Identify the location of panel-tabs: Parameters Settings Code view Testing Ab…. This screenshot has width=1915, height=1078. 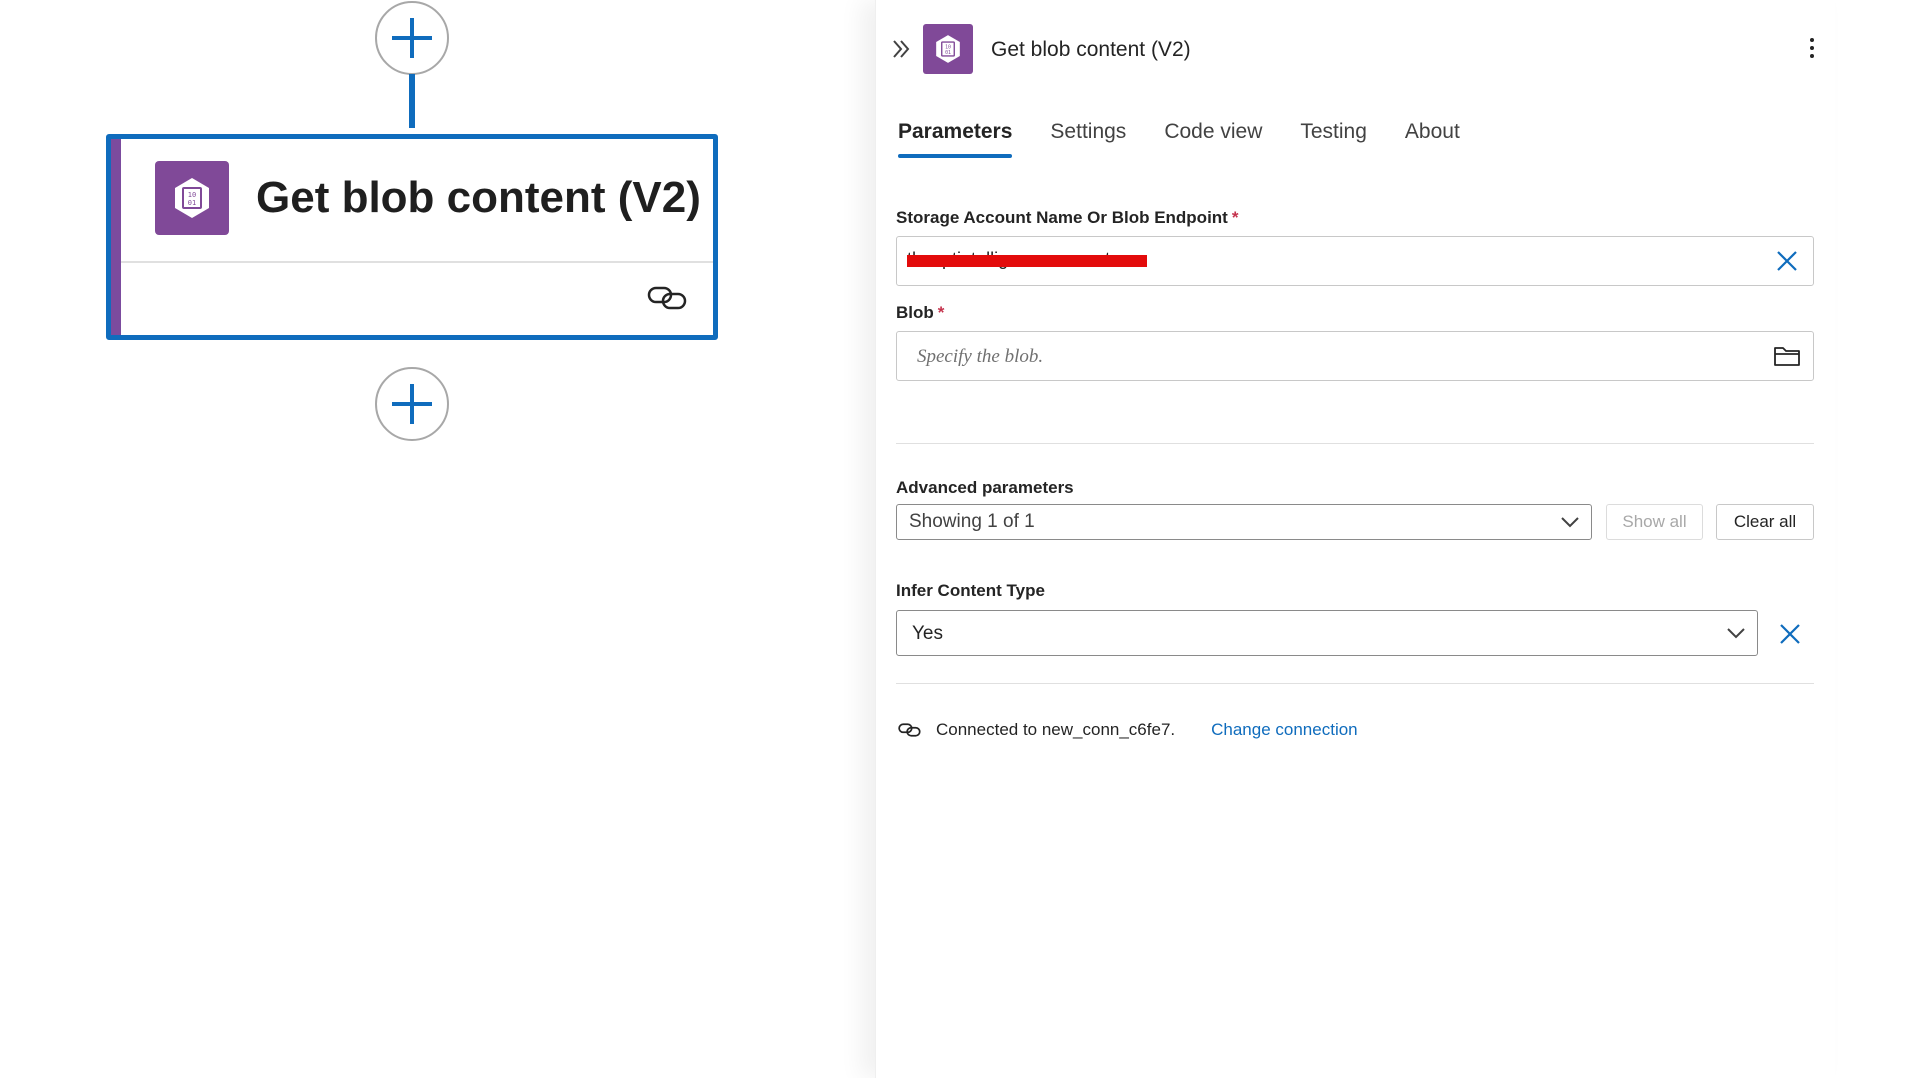
(1179, 139).